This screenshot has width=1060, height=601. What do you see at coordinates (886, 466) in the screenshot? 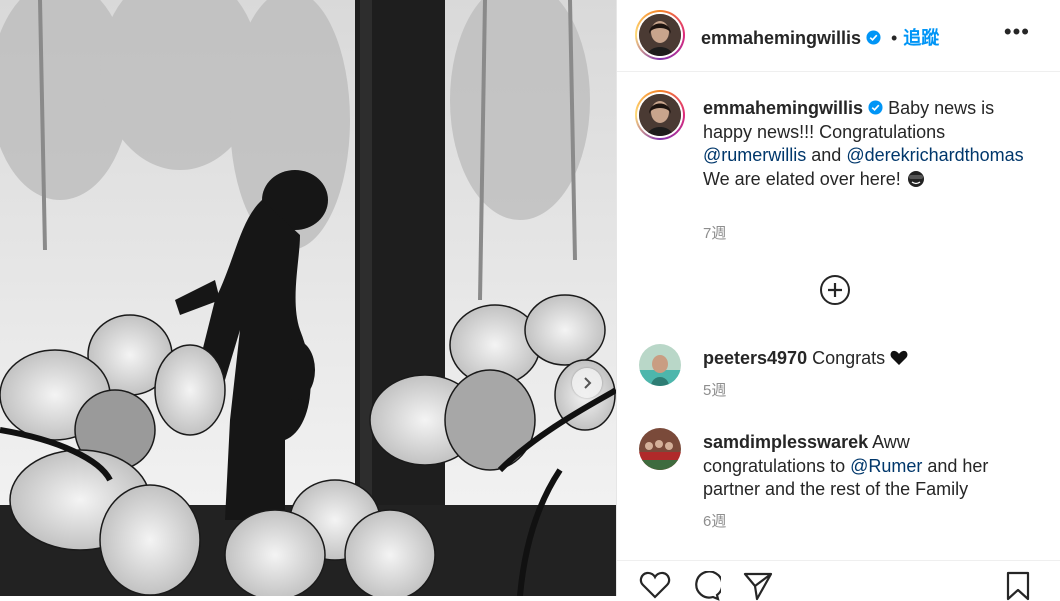
I see `mention-link: @Rumer` at bounding box center [886, 466].